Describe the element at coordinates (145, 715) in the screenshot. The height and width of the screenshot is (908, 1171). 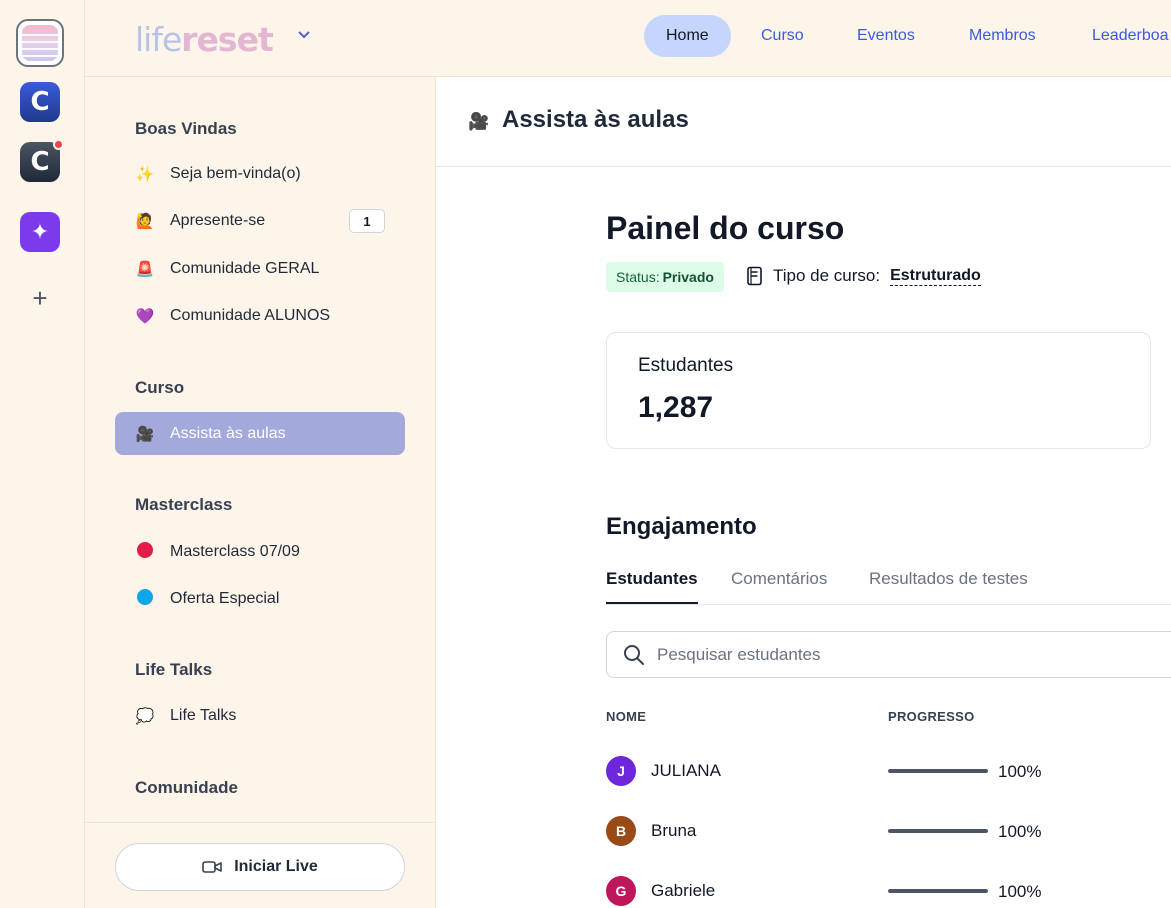
I see `speech-bubble-icon: 💭` at that location.